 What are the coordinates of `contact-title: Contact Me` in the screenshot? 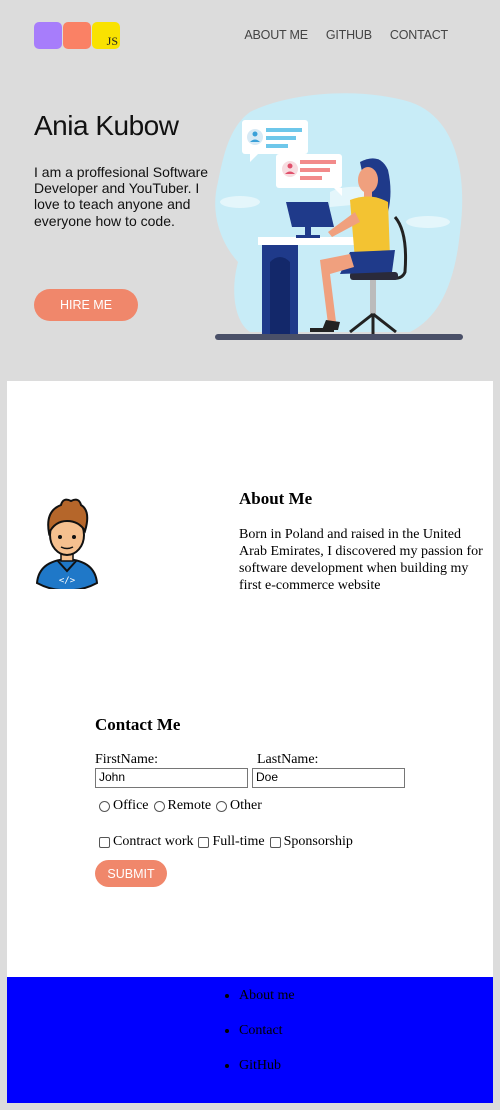 It's located at (138, 724).